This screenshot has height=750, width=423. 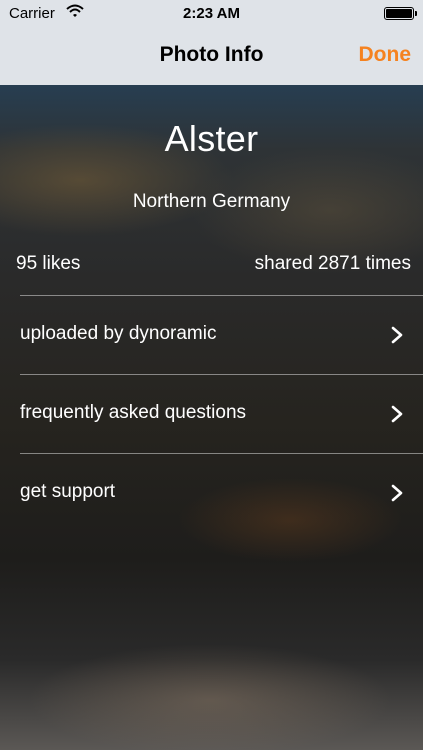 What do you see at coordinates (118, 333) in the screenshot?
I see `uploaded-by-label: uploaded by dynoramic` at bounding box center [118, 333].